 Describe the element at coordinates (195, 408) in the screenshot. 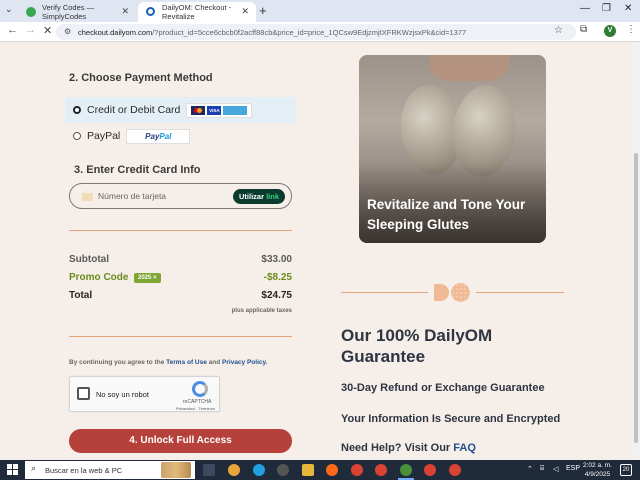

I see `recaptcha-links: Privacidad - Términos` at that location.